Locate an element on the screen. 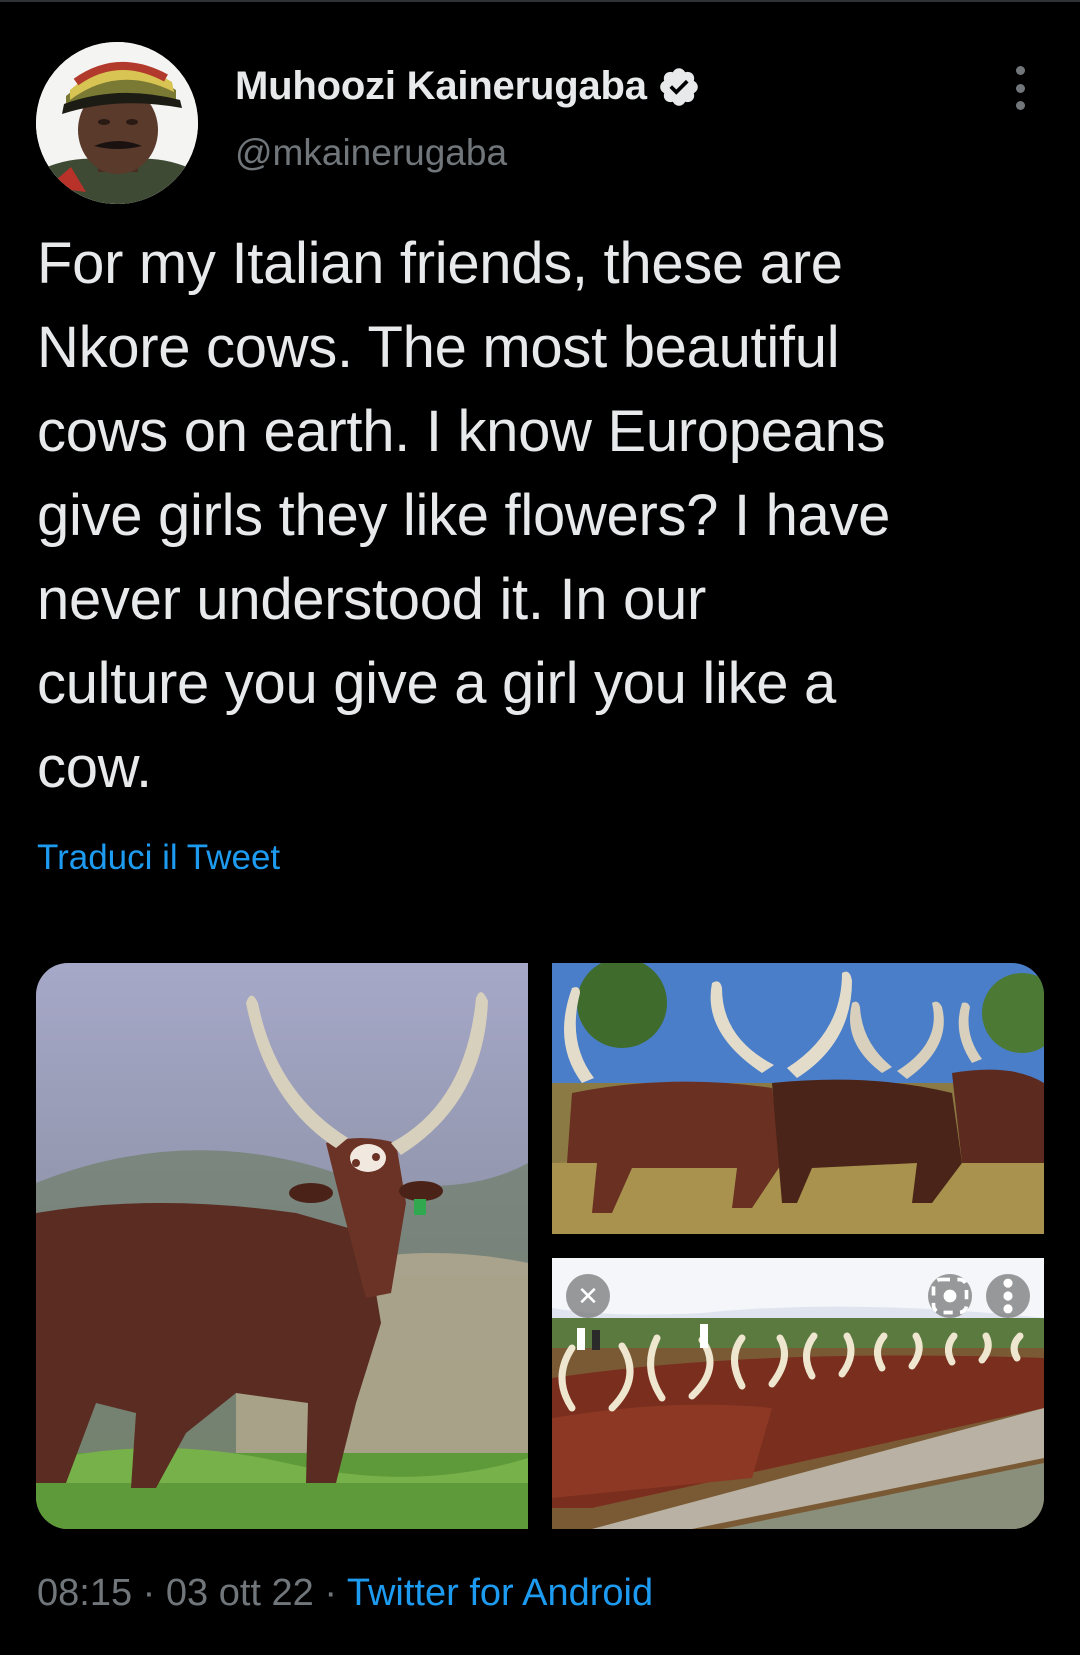  ankole-herd-photo-icon is located at coordinates (798, 1098).